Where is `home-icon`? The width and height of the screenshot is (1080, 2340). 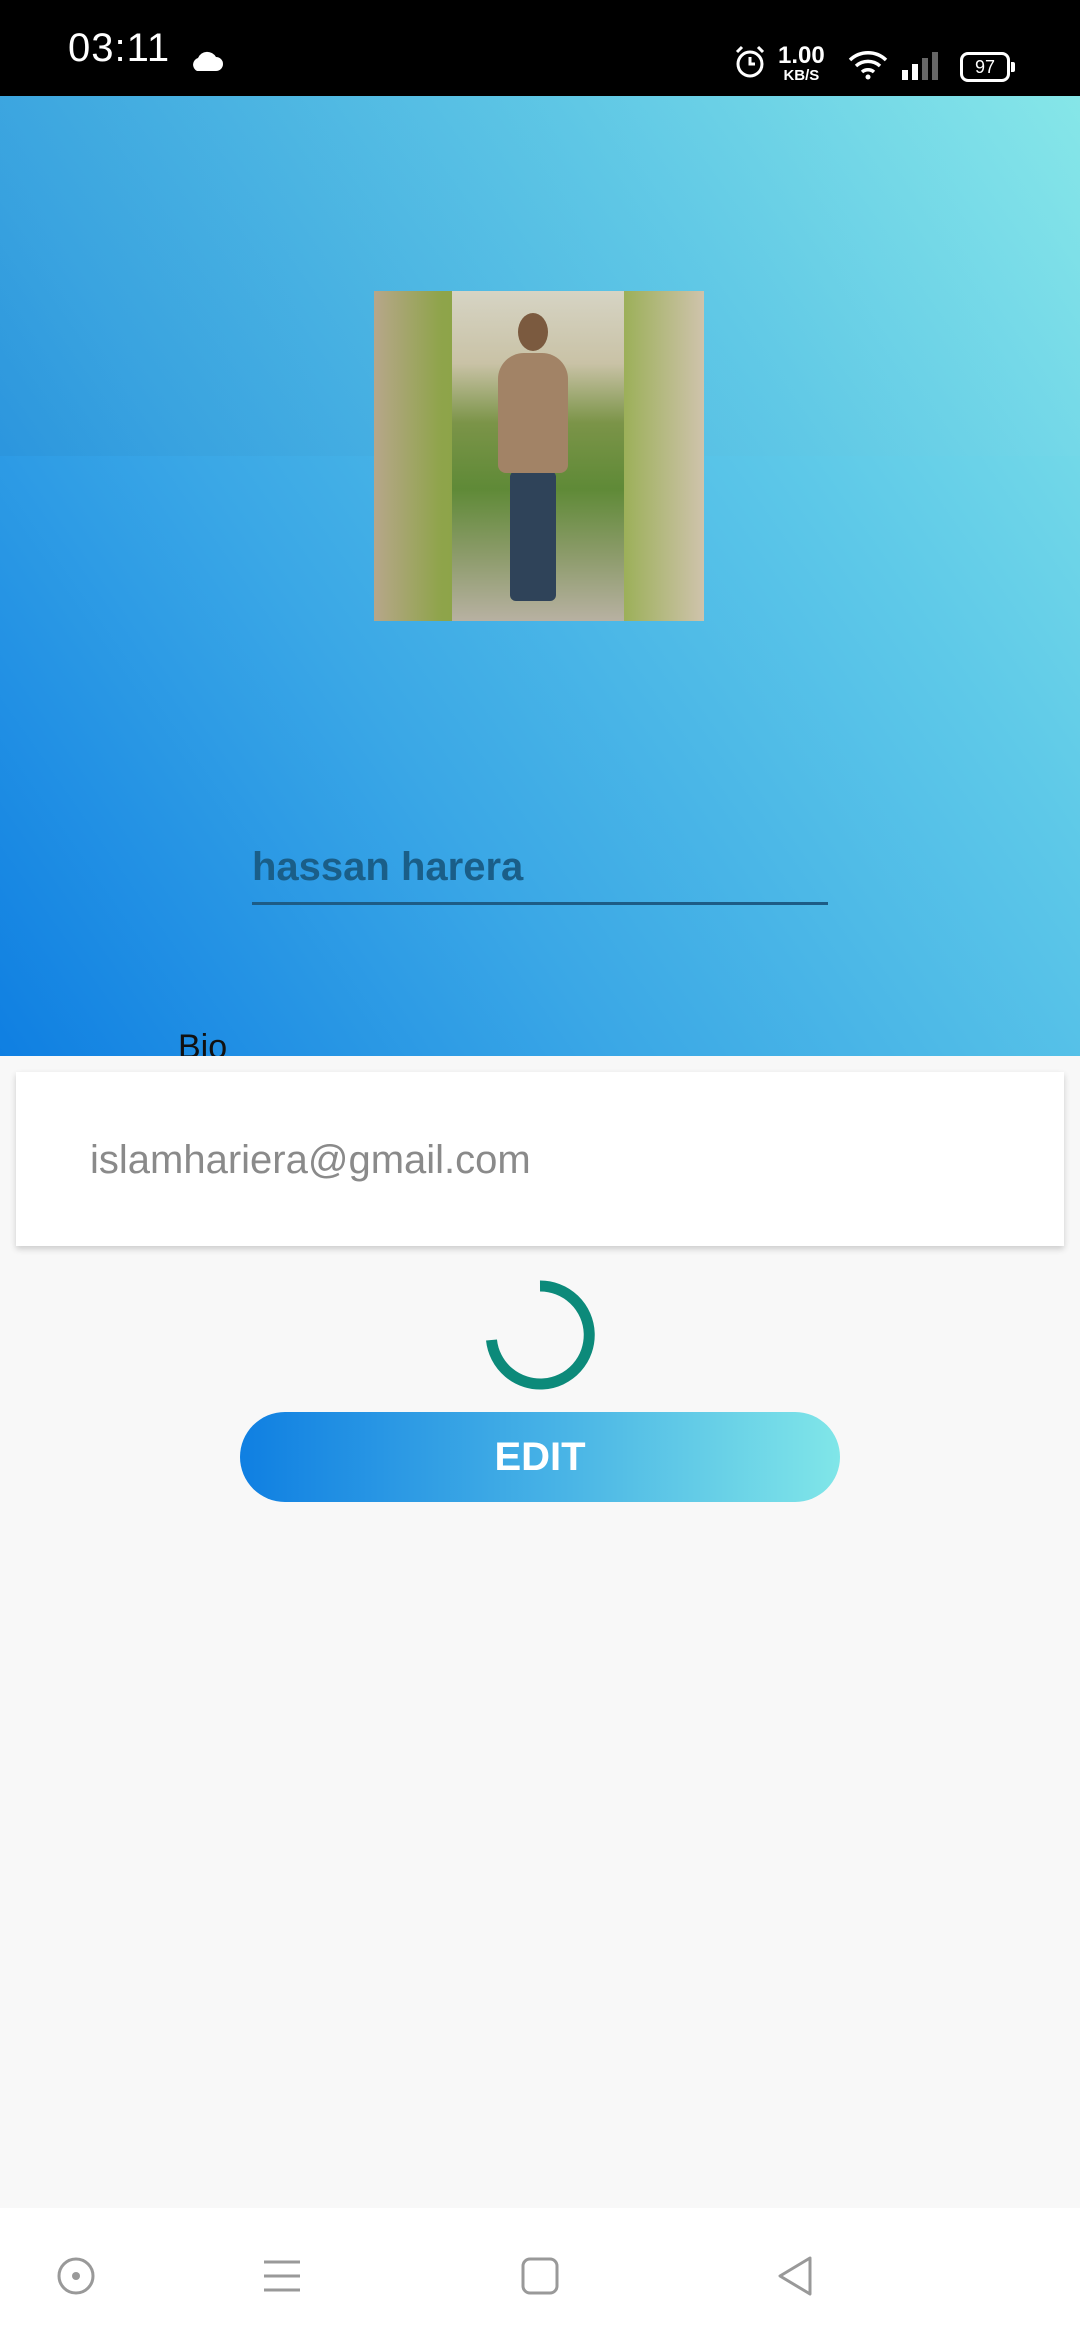
home-icon is located at coordinates (540, 2276).